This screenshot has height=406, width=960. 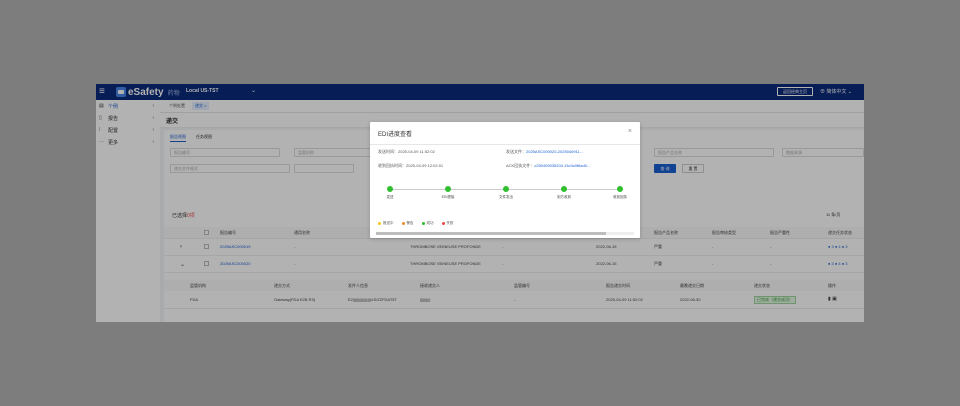 I want to click on failure-dot-icon, so click(x=443, y=223).